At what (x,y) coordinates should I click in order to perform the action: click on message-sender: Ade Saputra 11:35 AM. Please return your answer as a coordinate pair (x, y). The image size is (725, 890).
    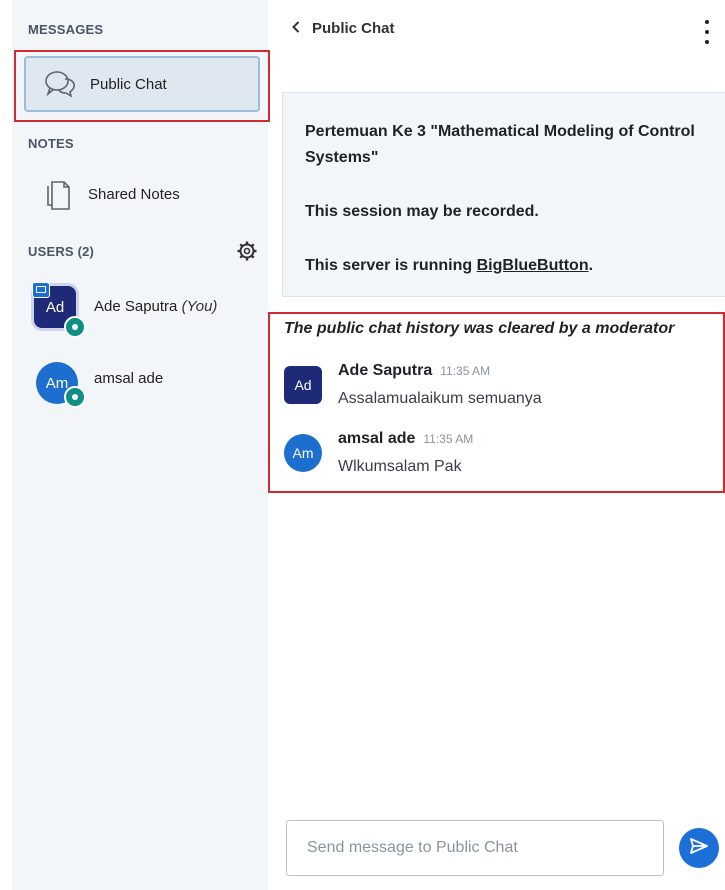
    Looking at the image, I should click on (414, 371).